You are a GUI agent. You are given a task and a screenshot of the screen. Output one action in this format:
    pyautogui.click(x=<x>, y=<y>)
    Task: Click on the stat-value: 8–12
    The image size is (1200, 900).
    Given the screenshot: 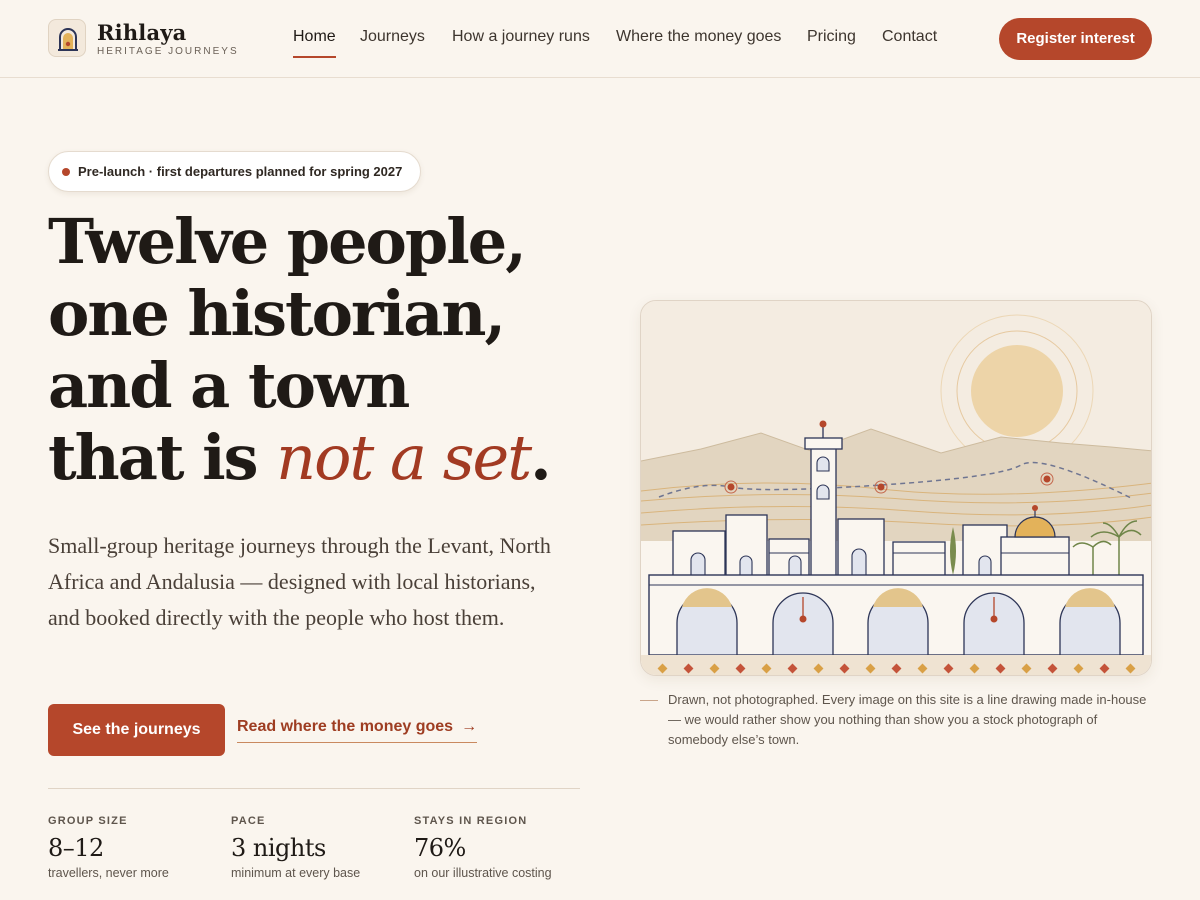 What is the action you would take?
    pyautogui.click(x=76, y=848)
    